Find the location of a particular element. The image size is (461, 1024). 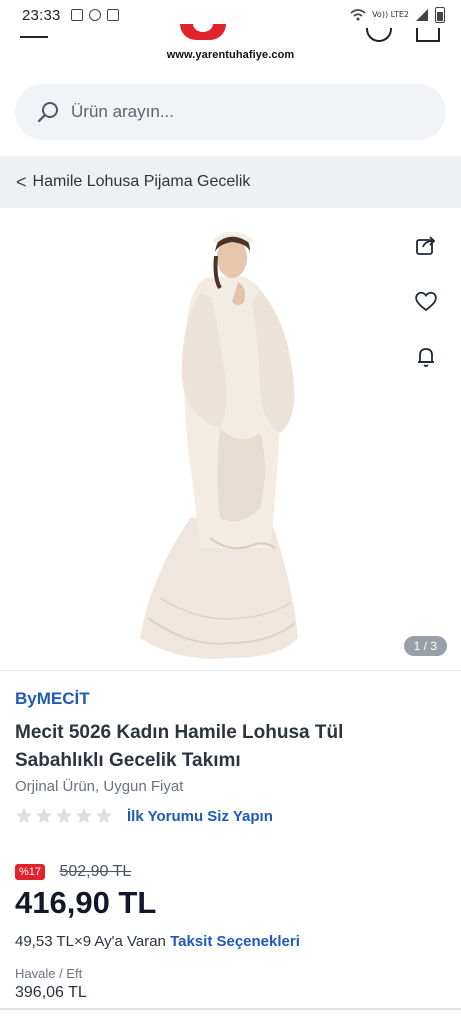

heart-icon is located at coordinates (426, 301).